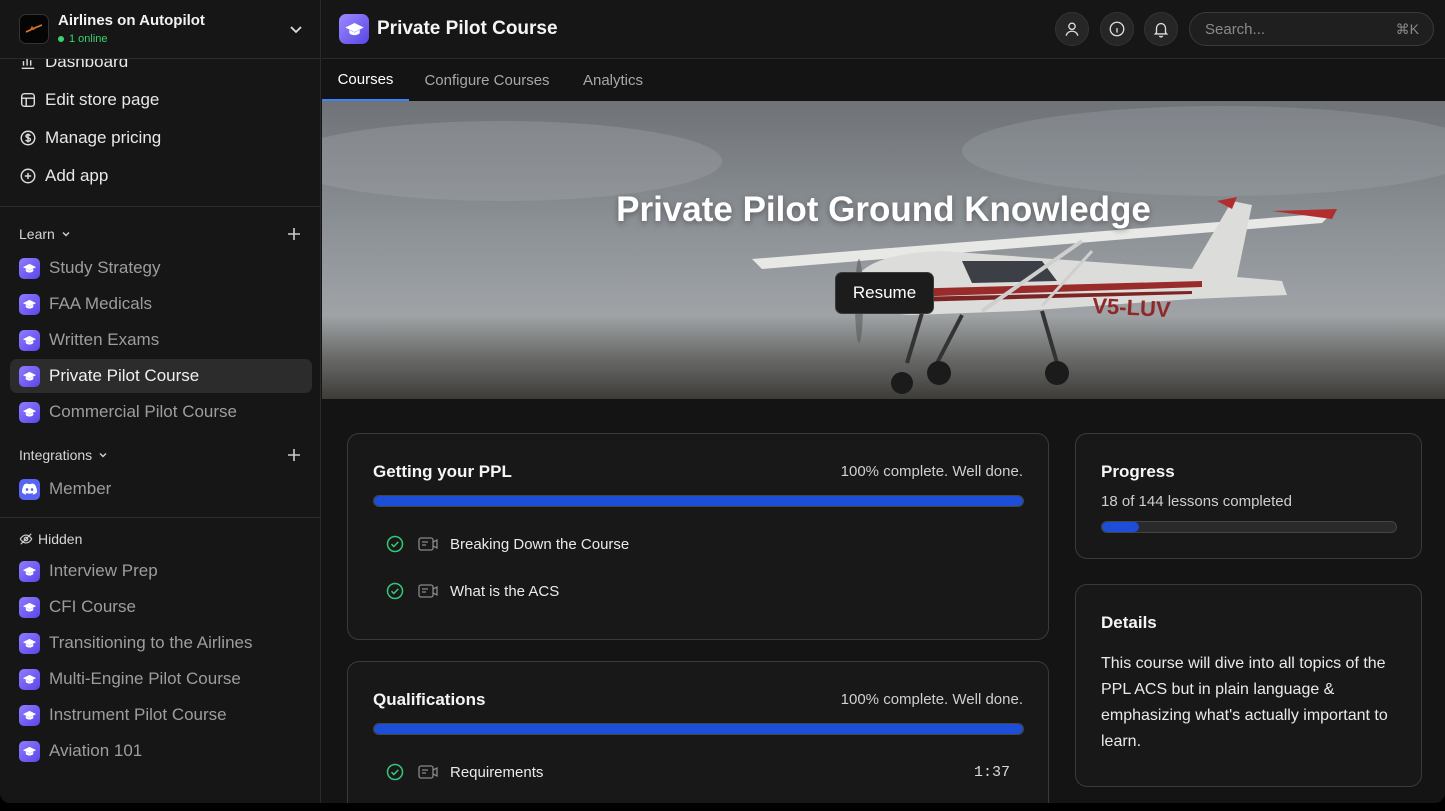  What do you see at coordinates (161, 643) in the screenshot?
I see `sidebar-item-transitioning-to-the-airlines: Transitioning to the Airlines` at bounding box center [161, 643].